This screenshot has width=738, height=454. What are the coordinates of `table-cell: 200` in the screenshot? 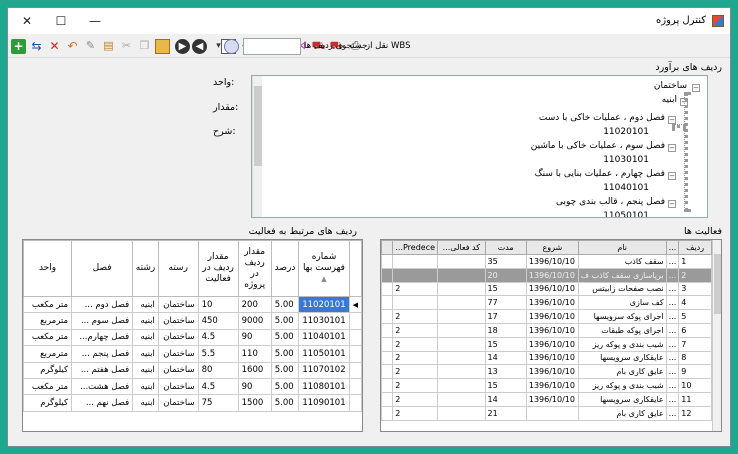 It's located at (254, 304).